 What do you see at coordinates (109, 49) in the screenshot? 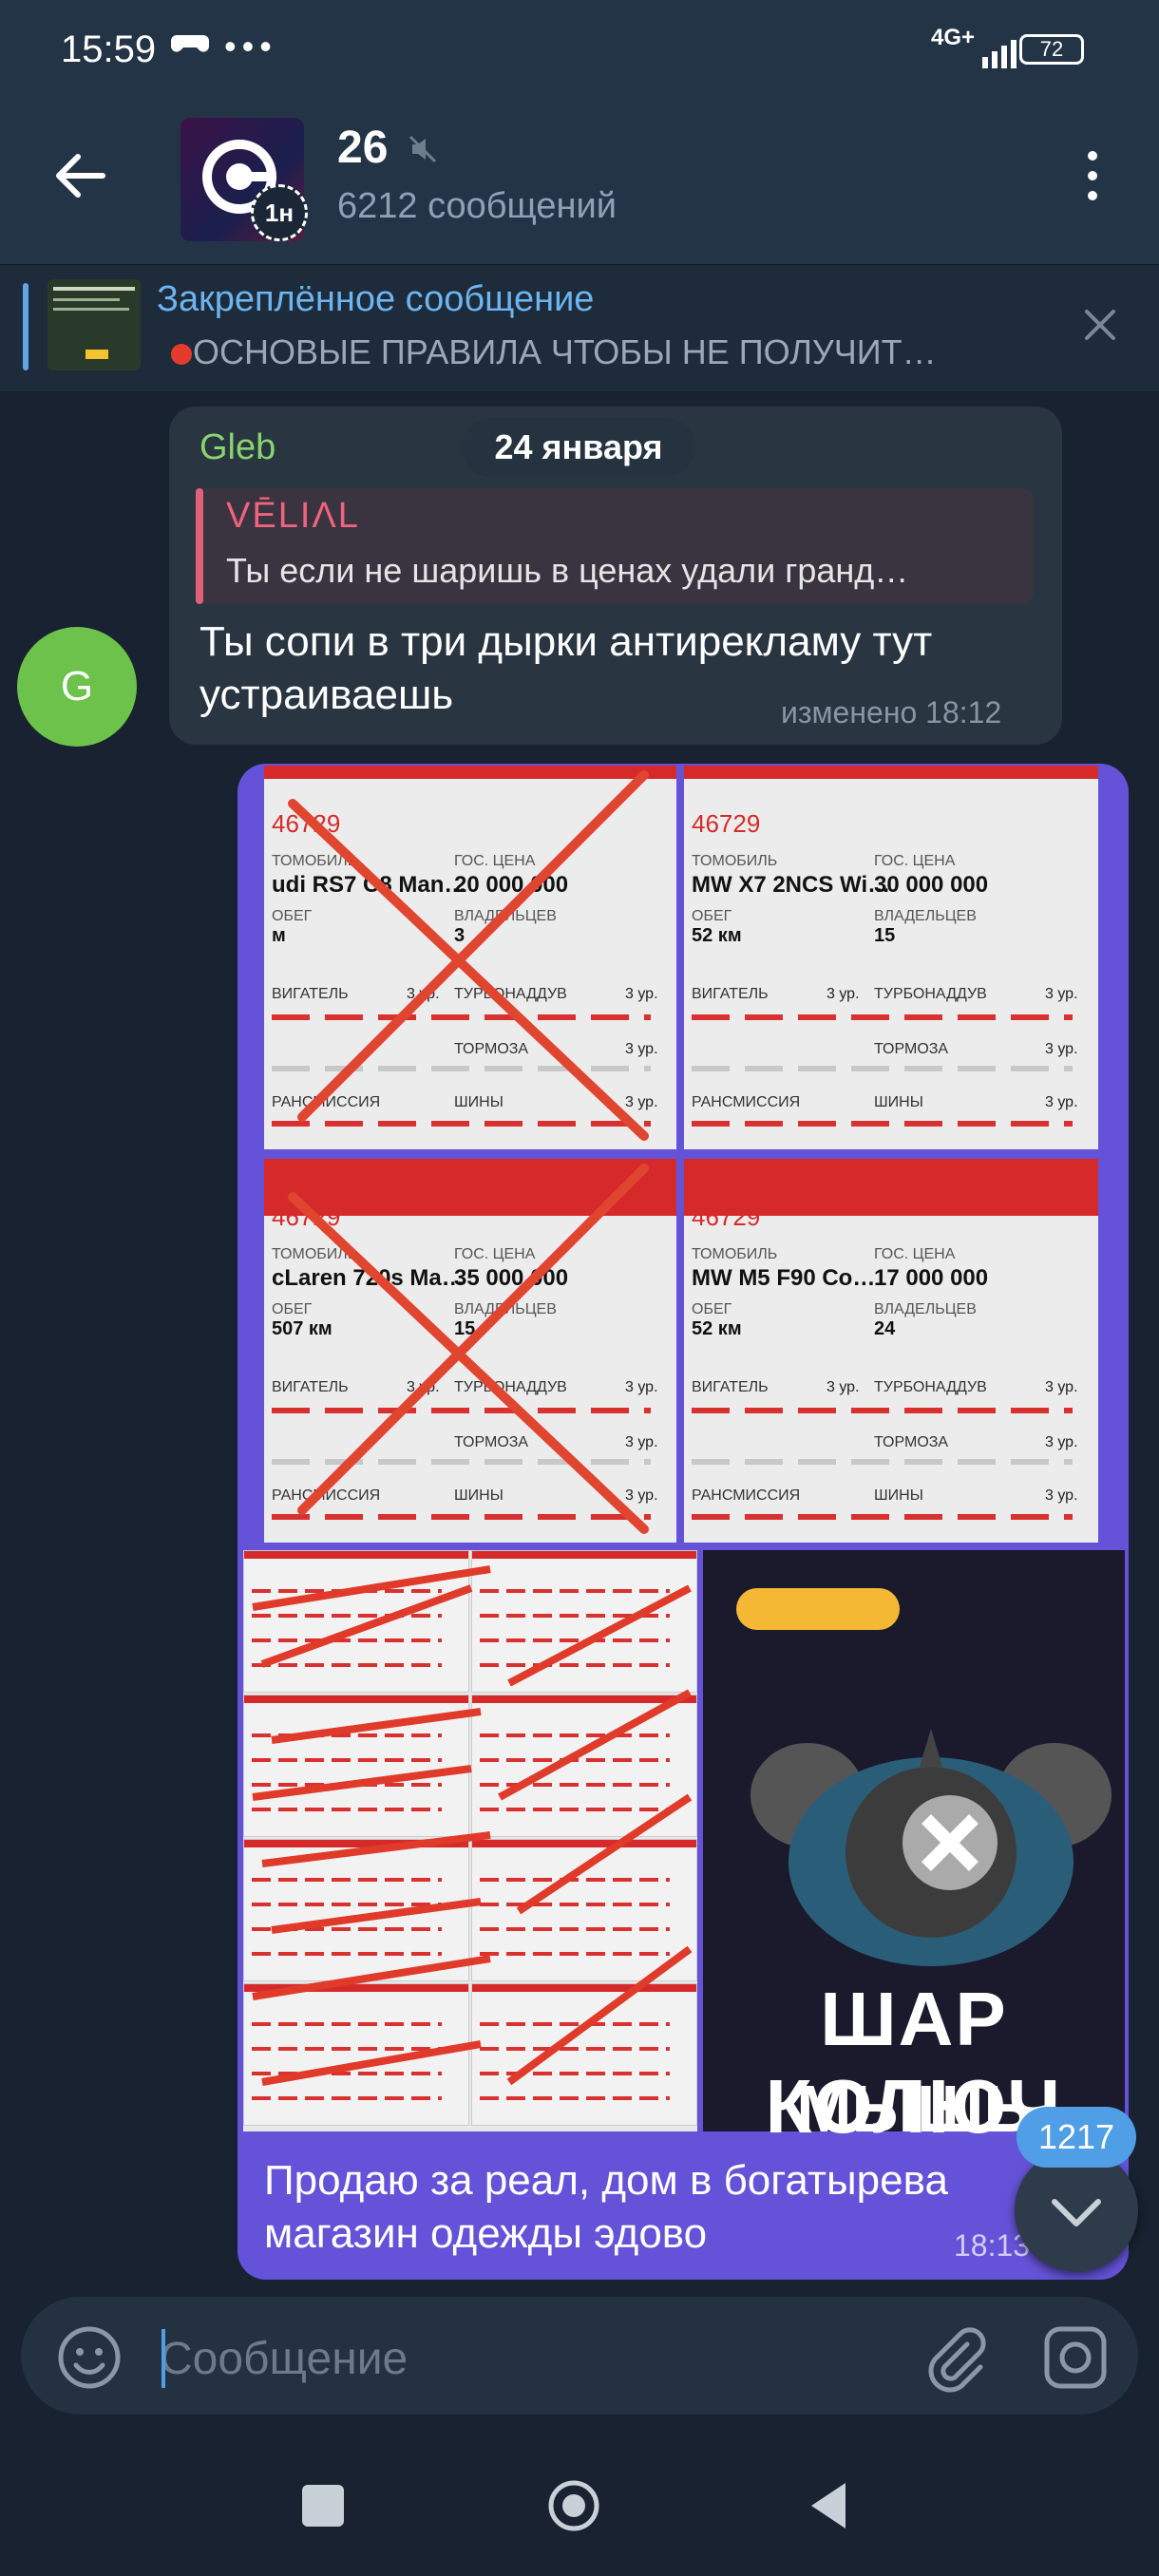
I see `status-time: 15:59` at bounding box center [109, 49].